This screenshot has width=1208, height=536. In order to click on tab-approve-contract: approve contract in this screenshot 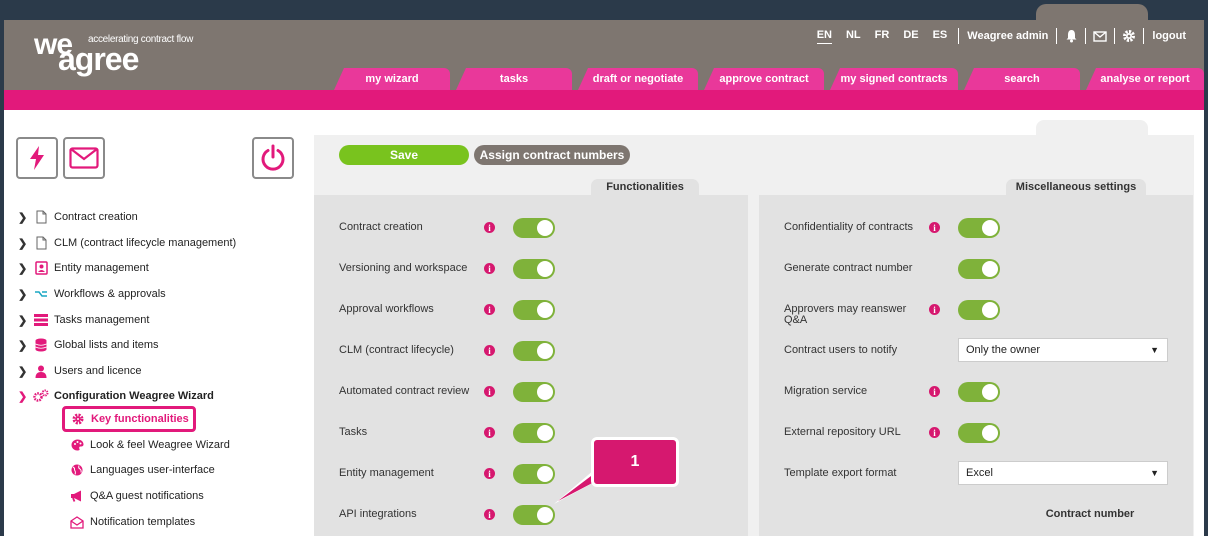, I will do `click(764, 79)`.